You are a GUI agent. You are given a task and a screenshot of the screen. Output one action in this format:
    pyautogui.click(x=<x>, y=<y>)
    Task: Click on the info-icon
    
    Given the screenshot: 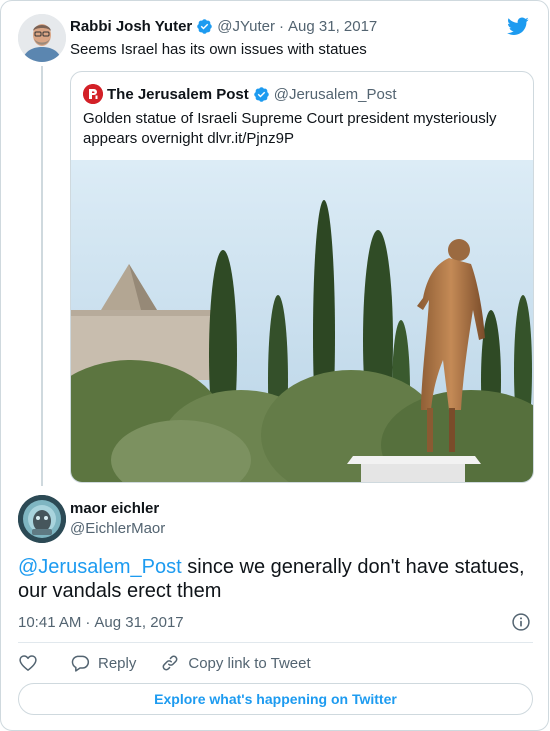 What is the action you would take?
    pyautogui.click(x=521, y=622)
    